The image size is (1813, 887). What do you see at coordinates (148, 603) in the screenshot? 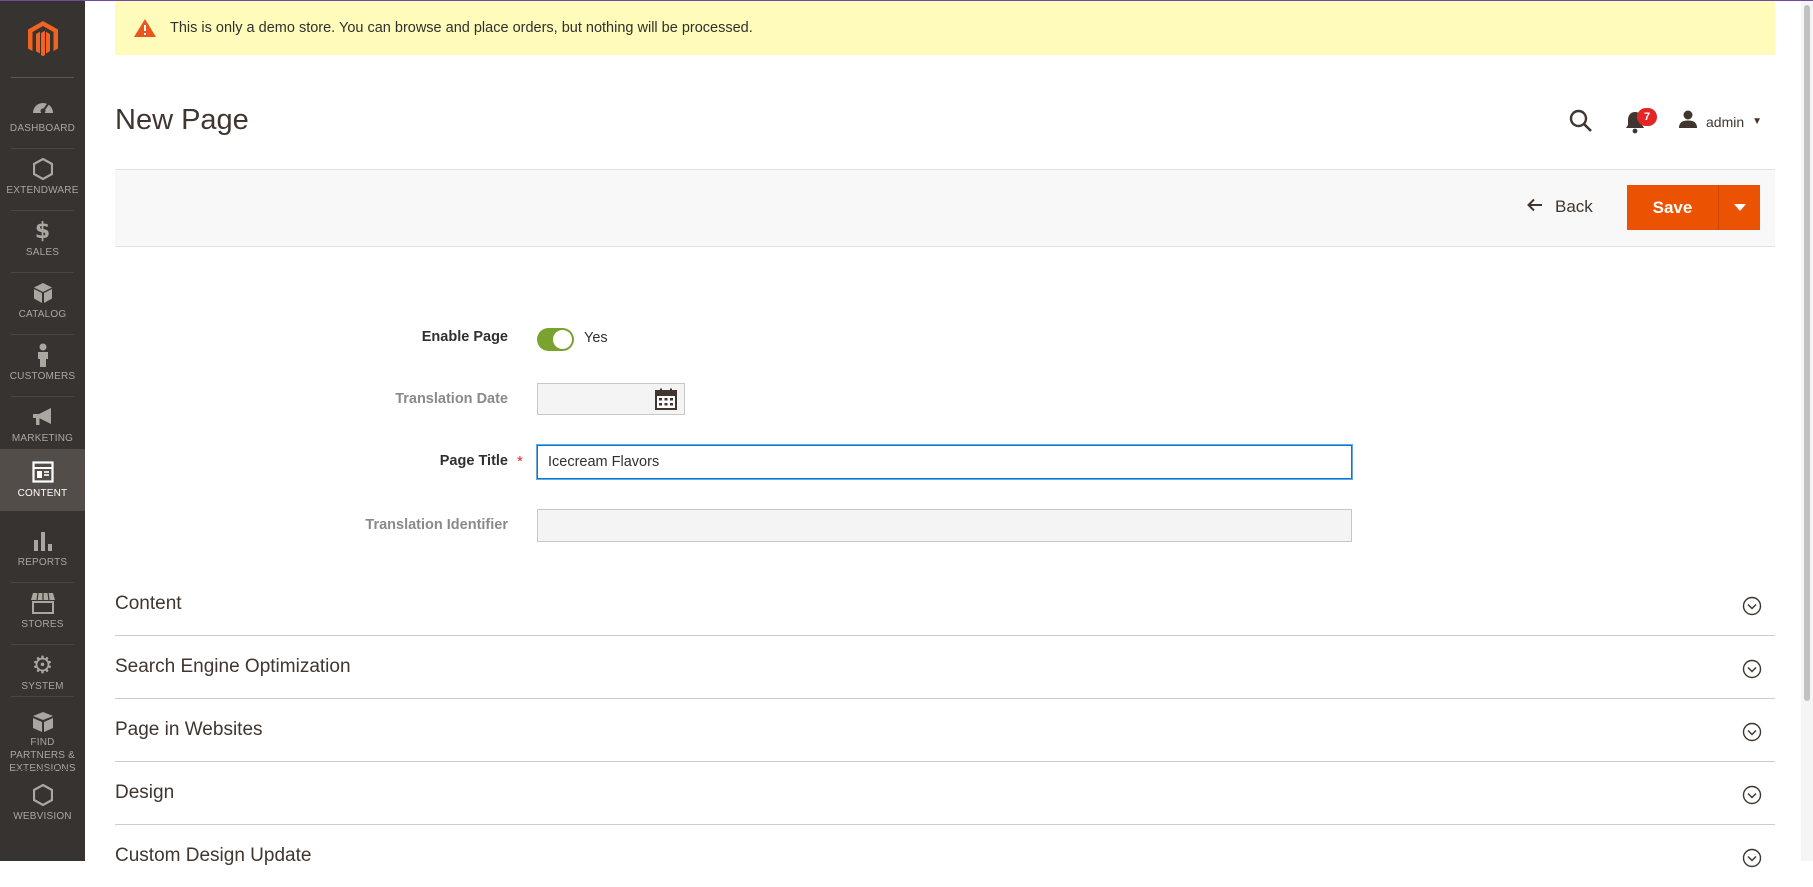
I see `section-title: Content` at bounding box center [148, 603].